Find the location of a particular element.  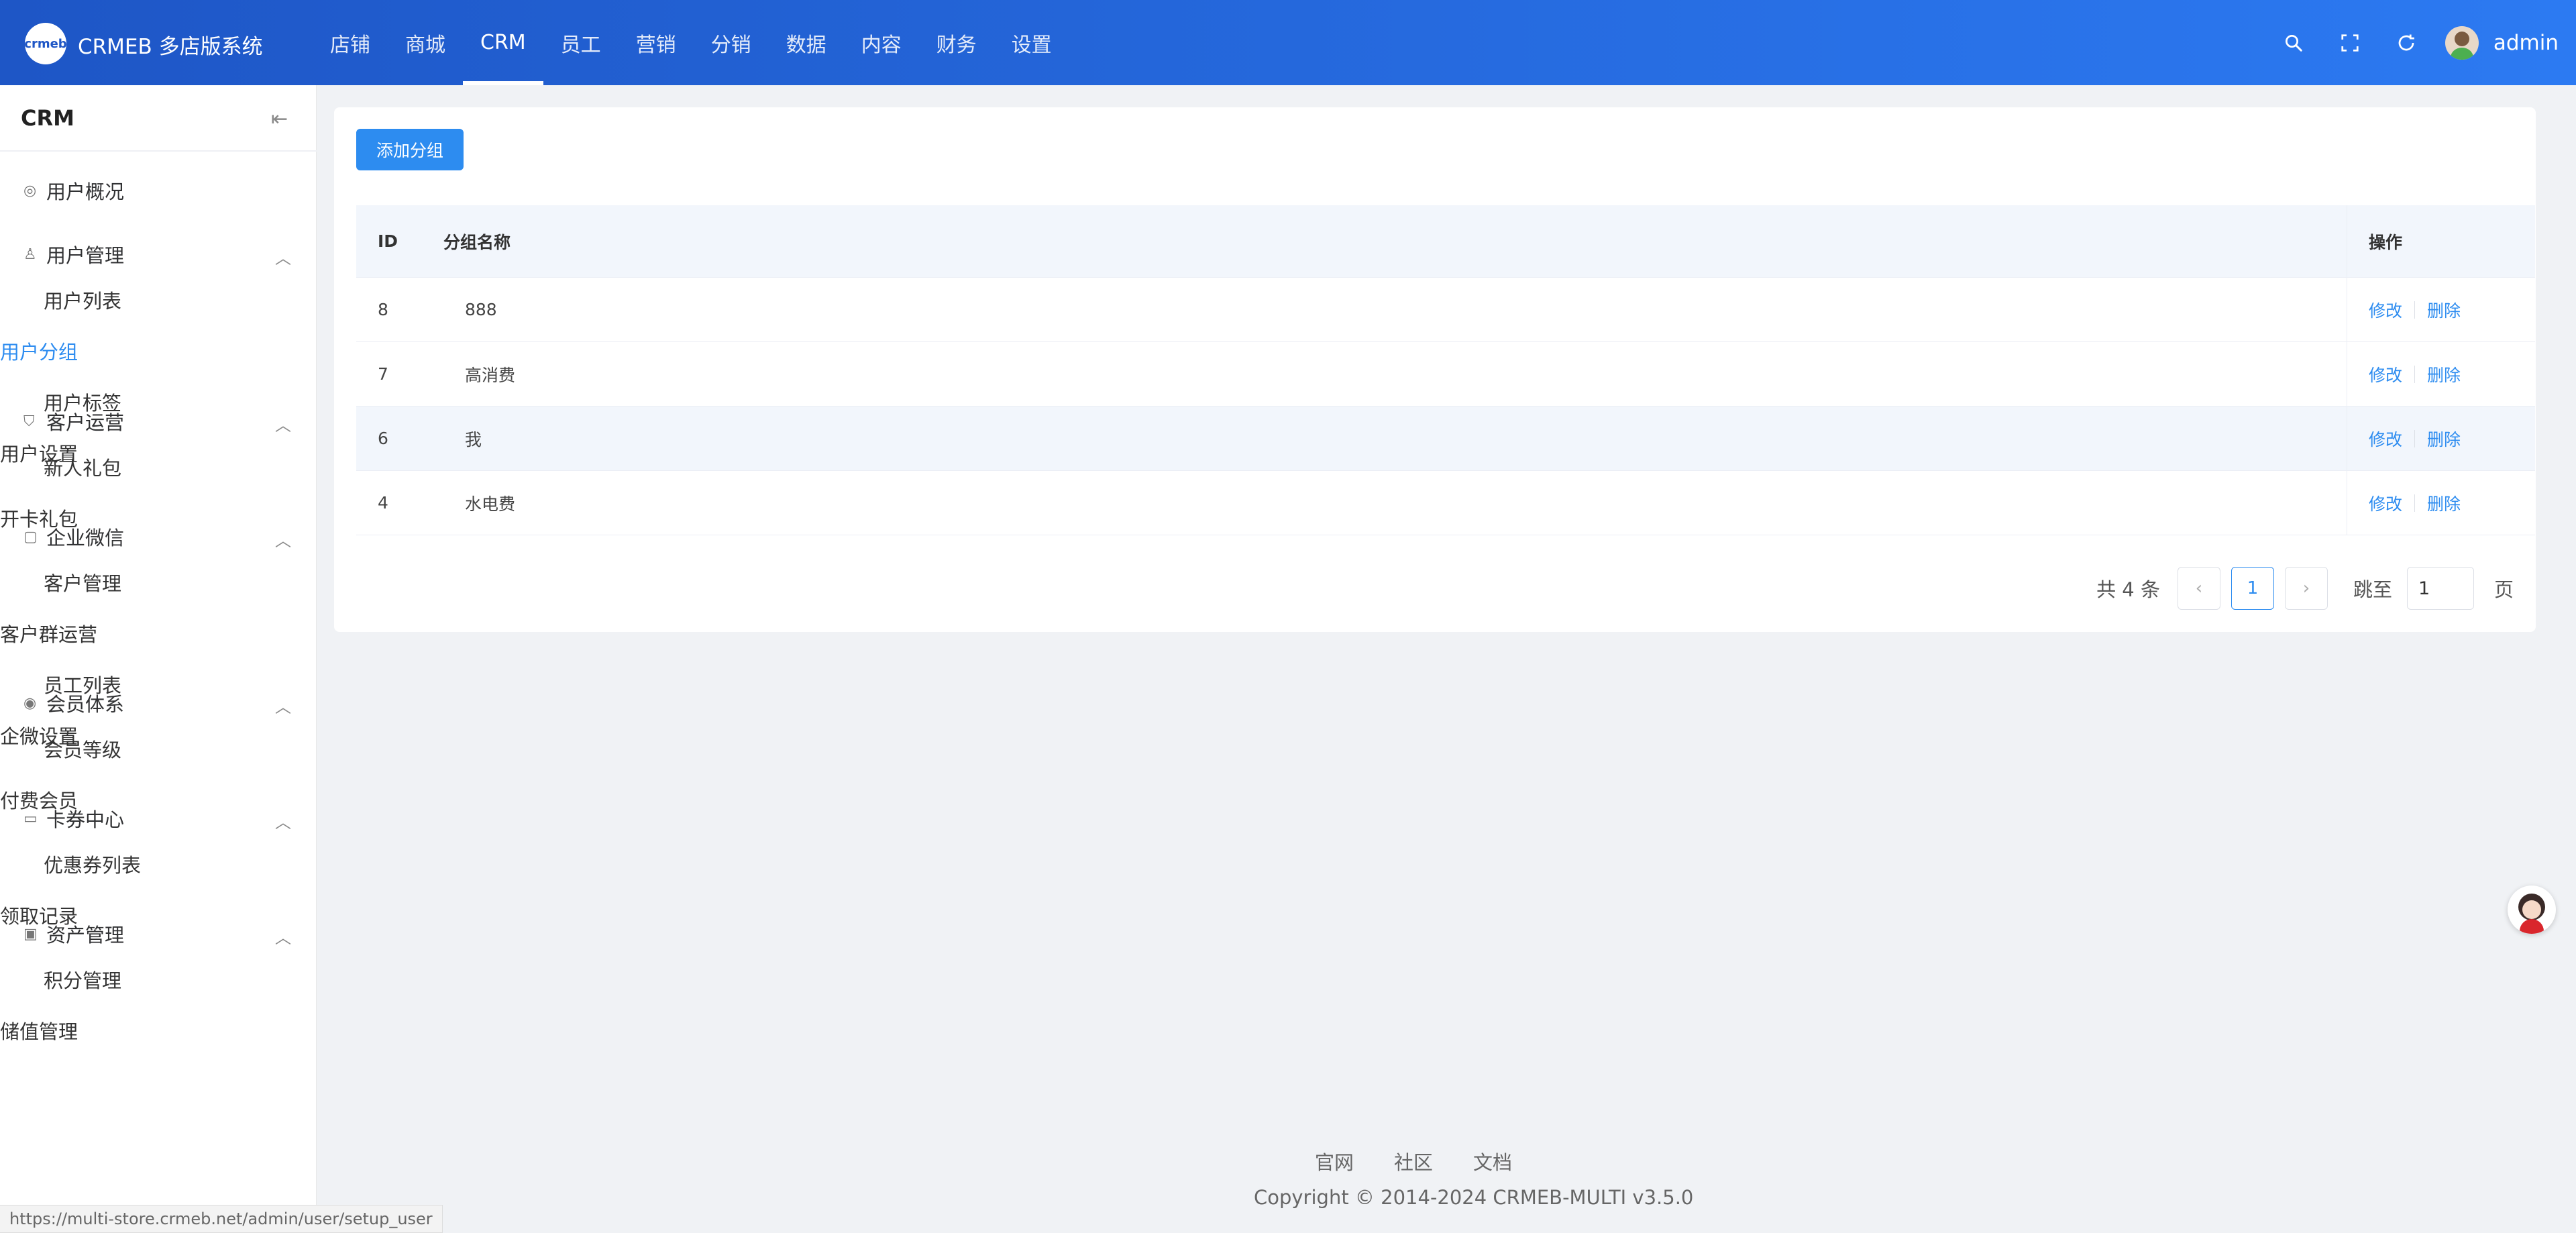

table-row: 6 我 修改 删除 is located at coordinates (1445, 439).